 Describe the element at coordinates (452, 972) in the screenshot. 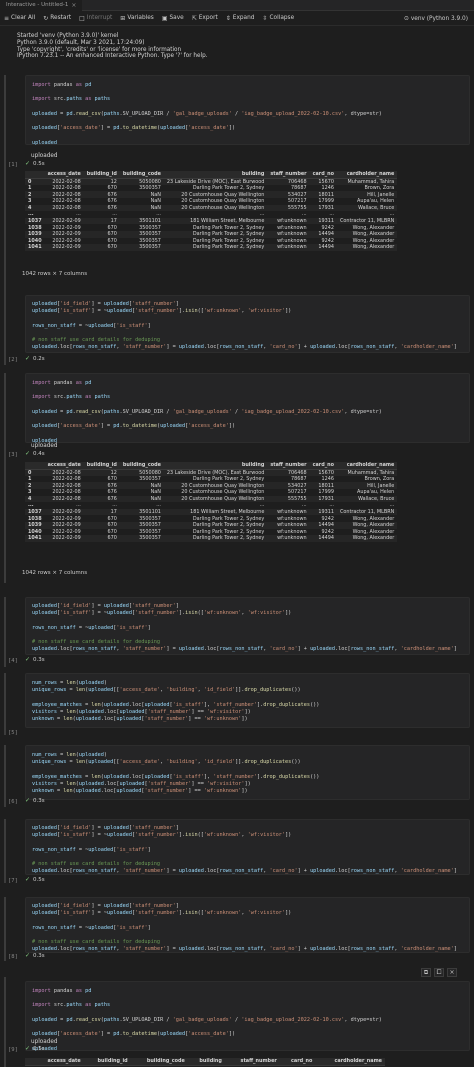

I see `delete-icon: ×` at that location.